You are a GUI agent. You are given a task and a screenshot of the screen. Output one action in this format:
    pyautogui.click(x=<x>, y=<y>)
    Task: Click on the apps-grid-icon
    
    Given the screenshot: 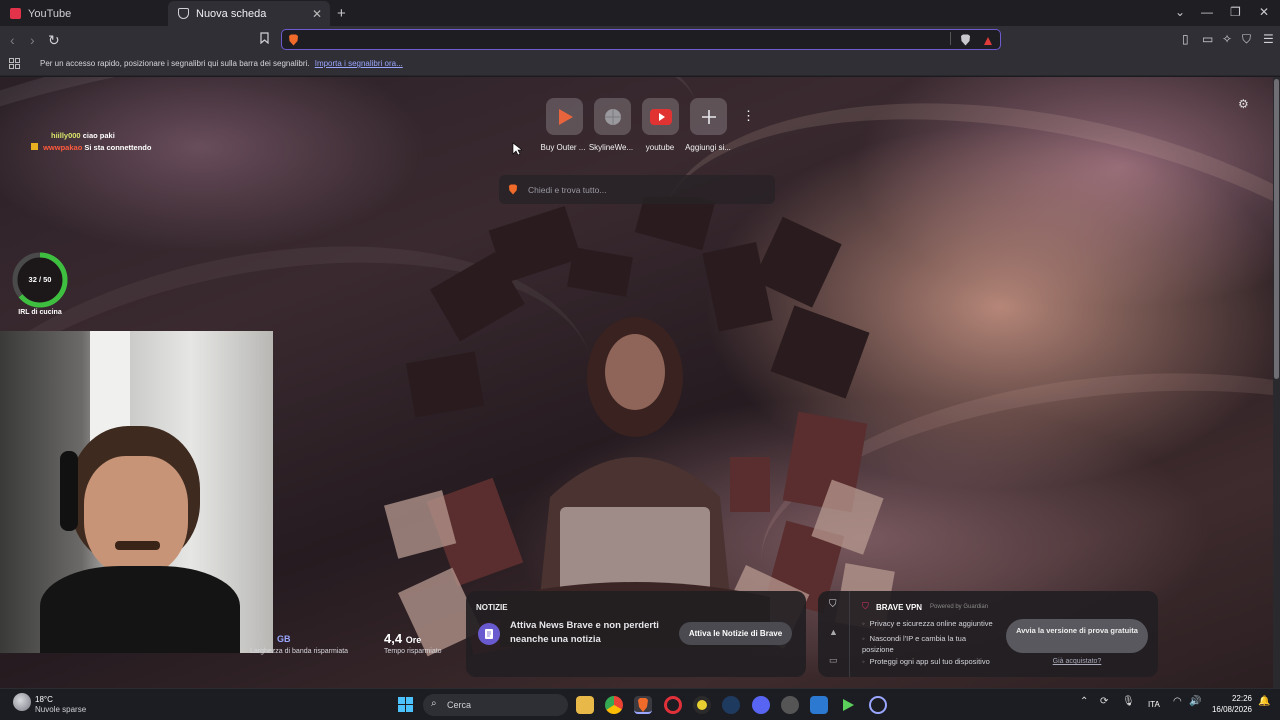 What is the action you would take?
    pyautogui.click(x=14, y=64)
    